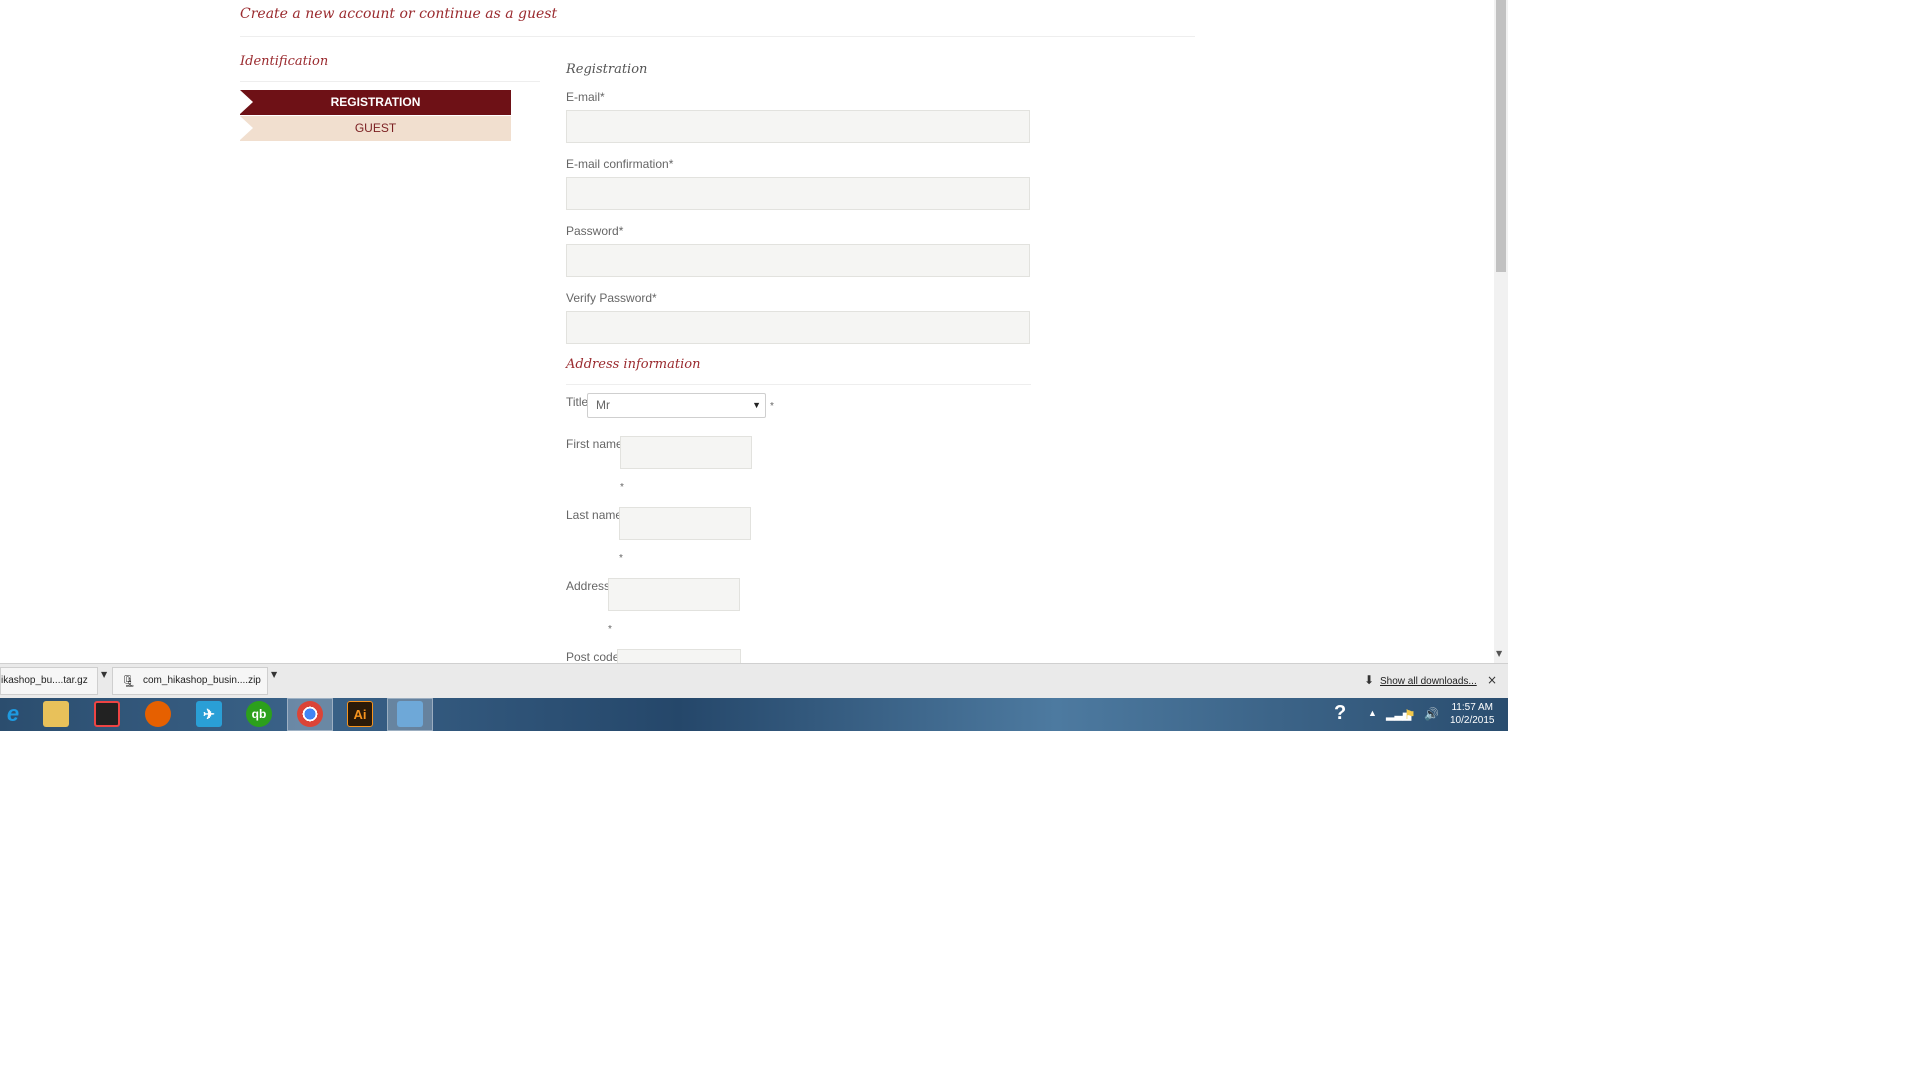  What do you see at coordinates (44, 680) in the screenshot?
I see `download-item-name: ikashop_bu....tar.gz` at bounding box center [44, 680].